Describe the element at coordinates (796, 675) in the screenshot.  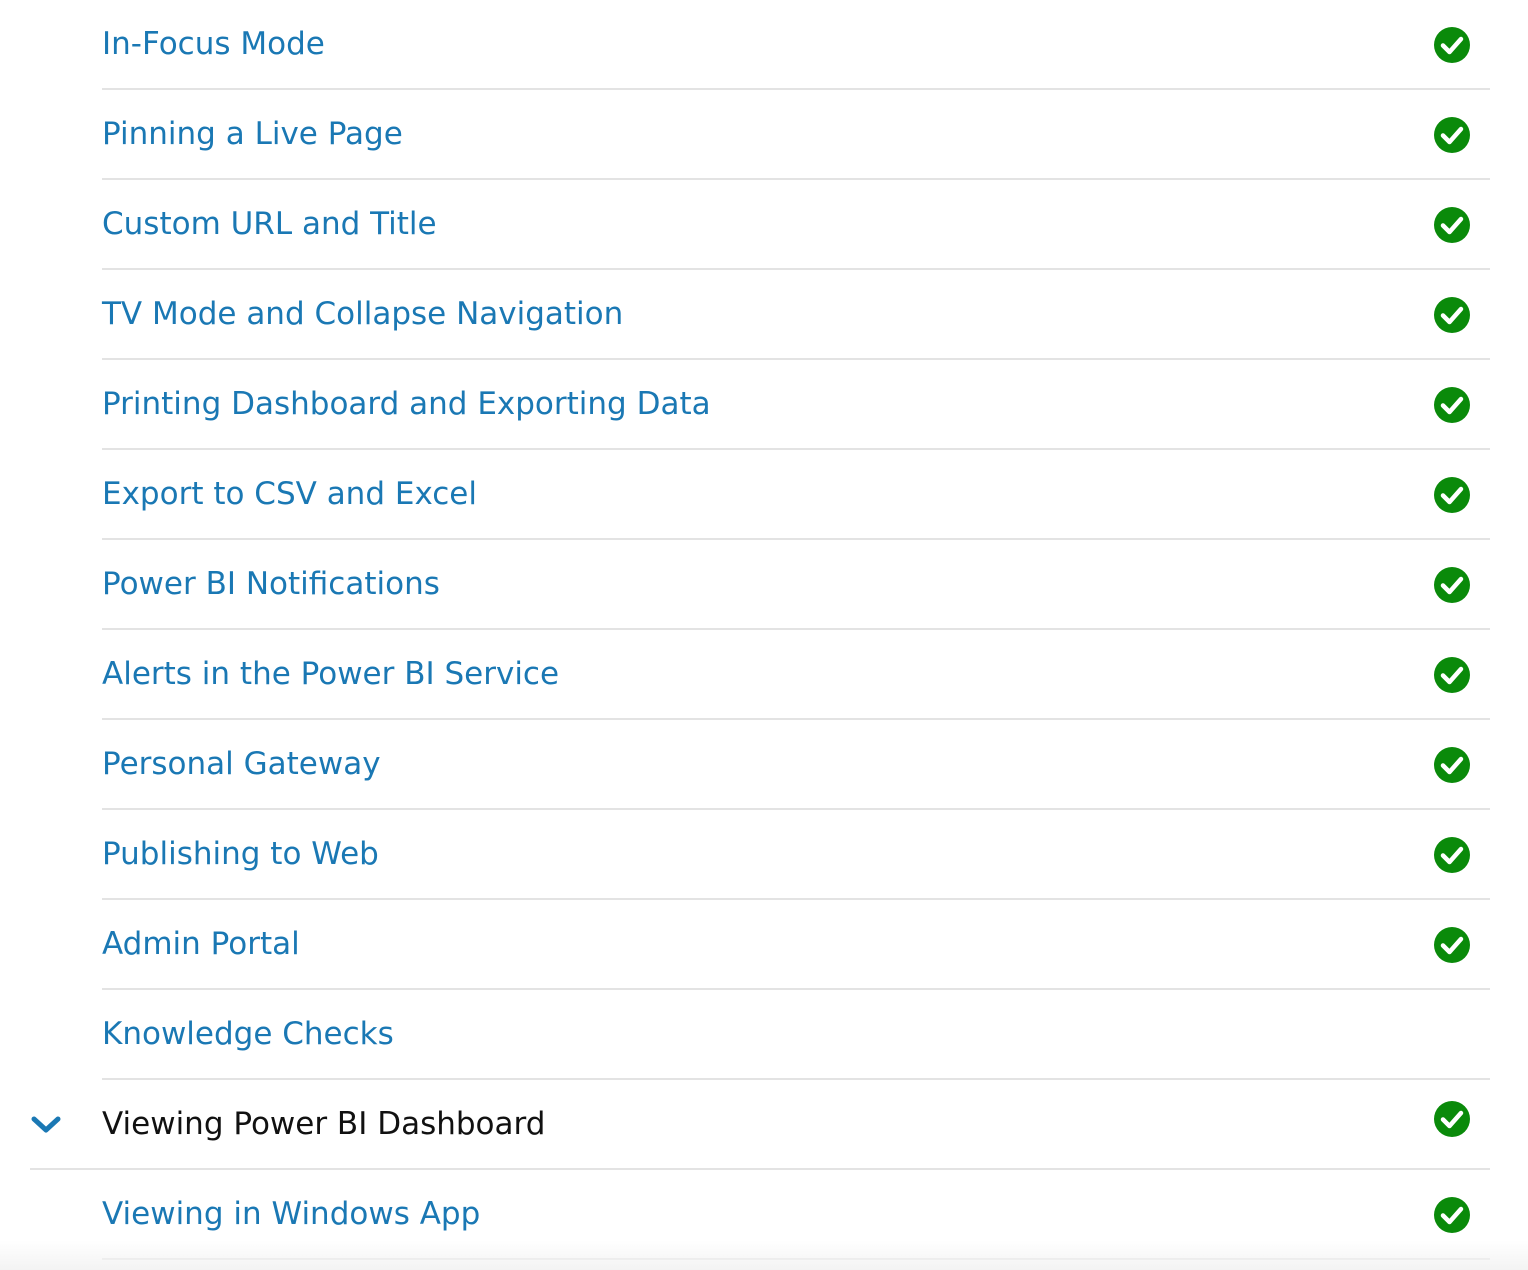
I see `lesson-item: Alerts in the Power BI Service` at that location.